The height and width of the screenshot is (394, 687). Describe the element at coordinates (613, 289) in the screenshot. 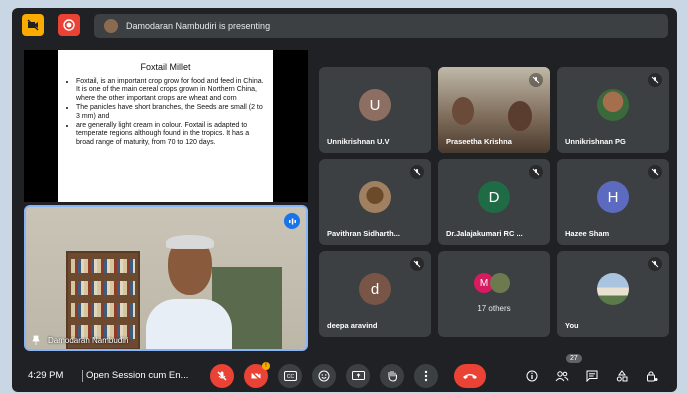

I see `self-avatar` at that location.